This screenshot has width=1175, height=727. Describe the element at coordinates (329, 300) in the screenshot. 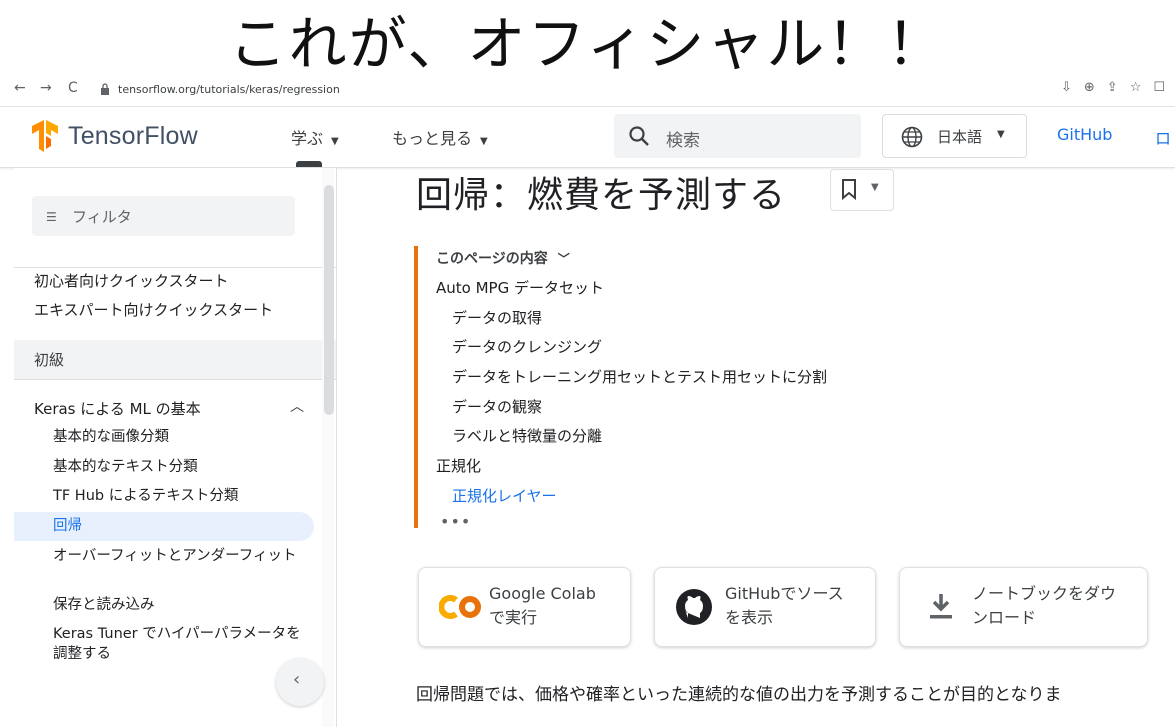

I see `sidebar-scroll-thumb` at that location.